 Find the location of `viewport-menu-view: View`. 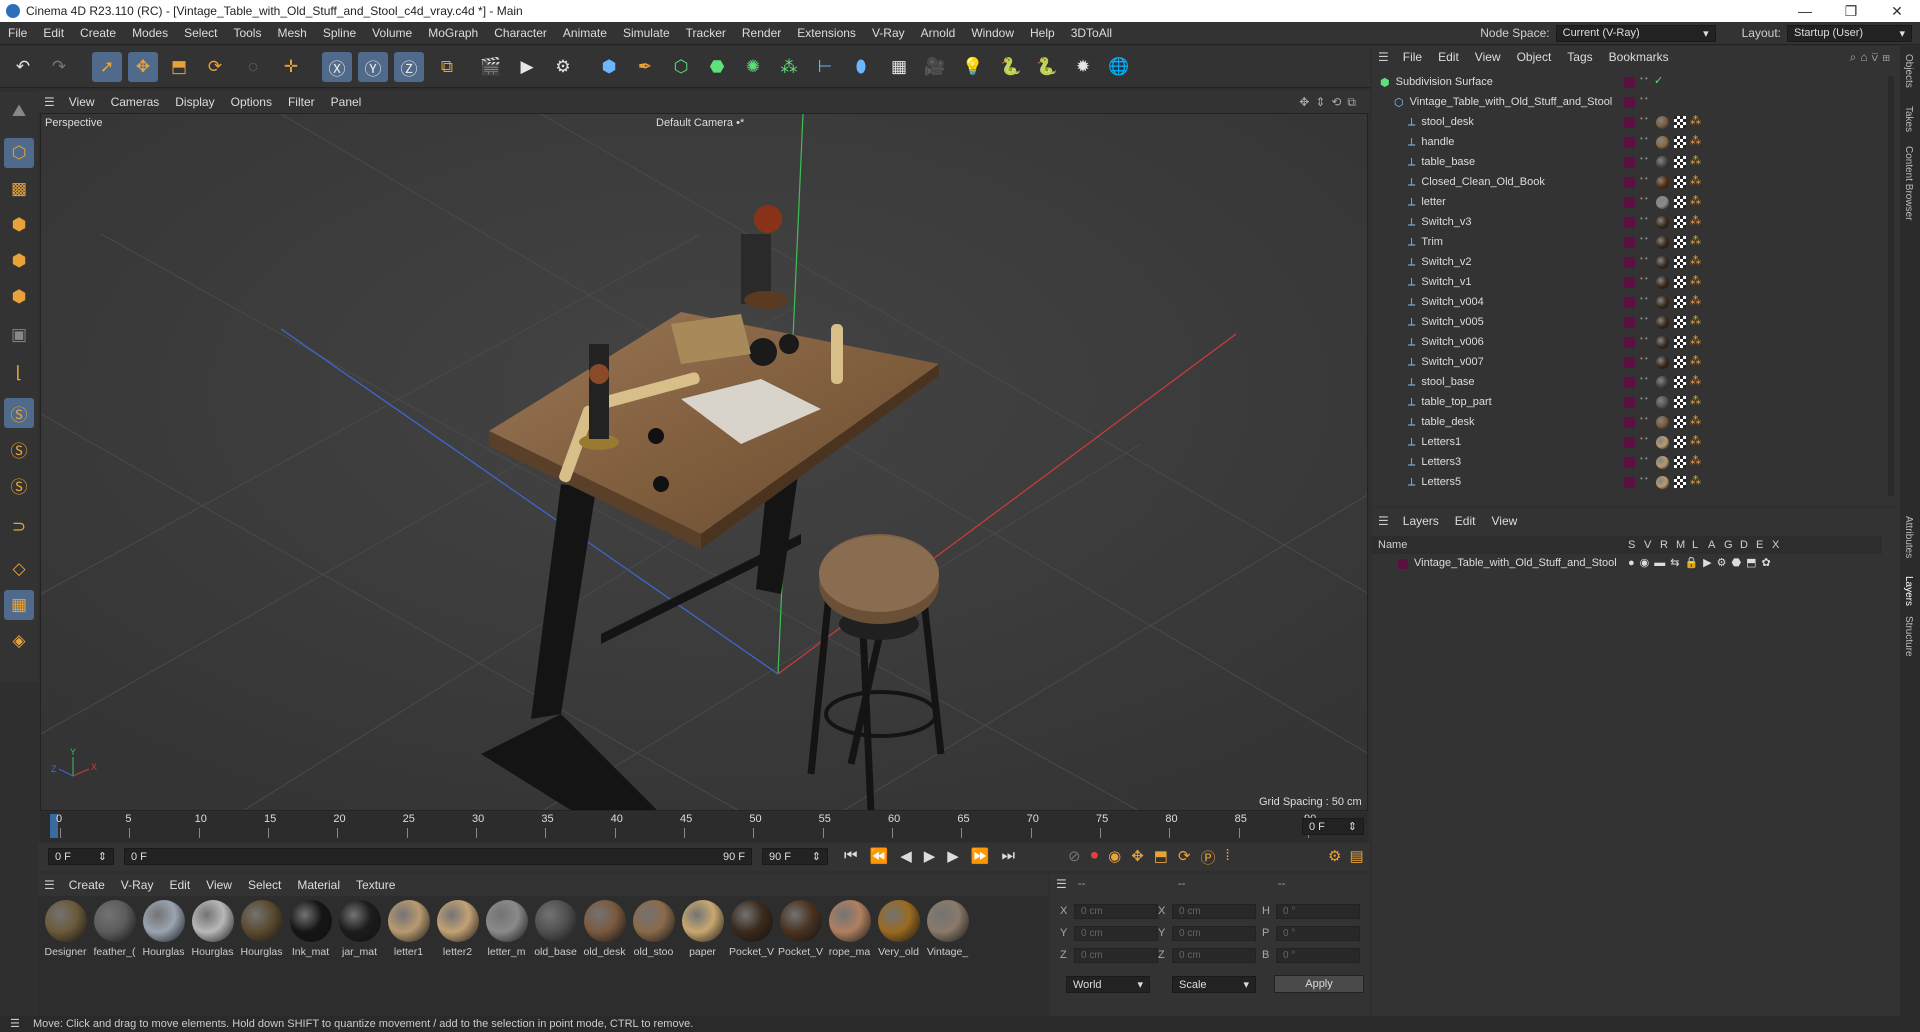

viewport-menu-view: View is located at coordinates (82, 102).